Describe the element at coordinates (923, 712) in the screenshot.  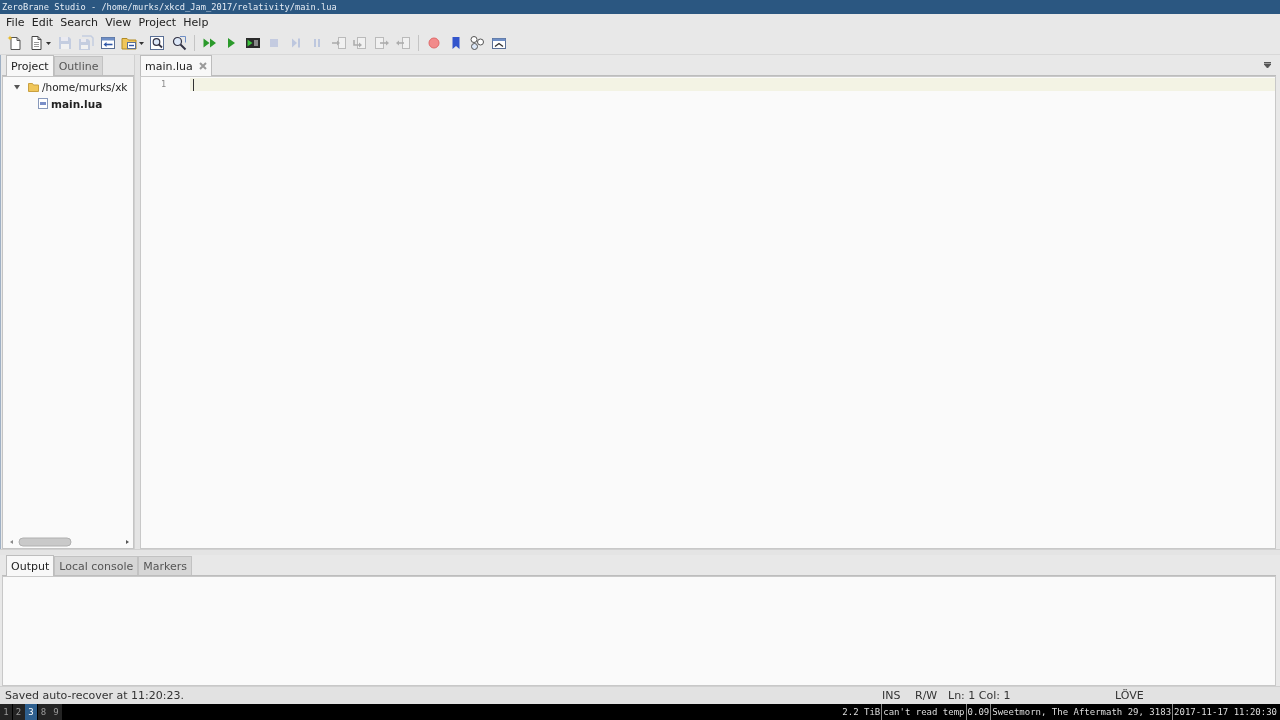
I see `status-text: can't read temp` at that location.